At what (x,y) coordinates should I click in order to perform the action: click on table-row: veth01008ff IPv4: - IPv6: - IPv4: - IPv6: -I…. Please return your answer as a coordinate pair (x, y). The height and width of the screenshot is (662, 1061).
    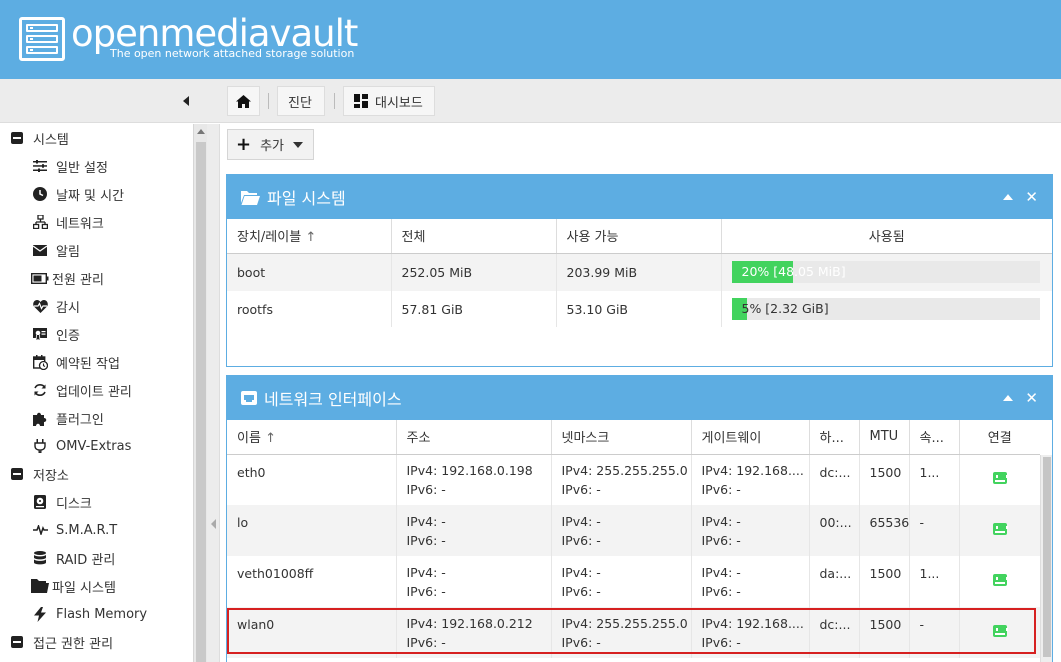
    Looking at the image, I should click on (633, 581).